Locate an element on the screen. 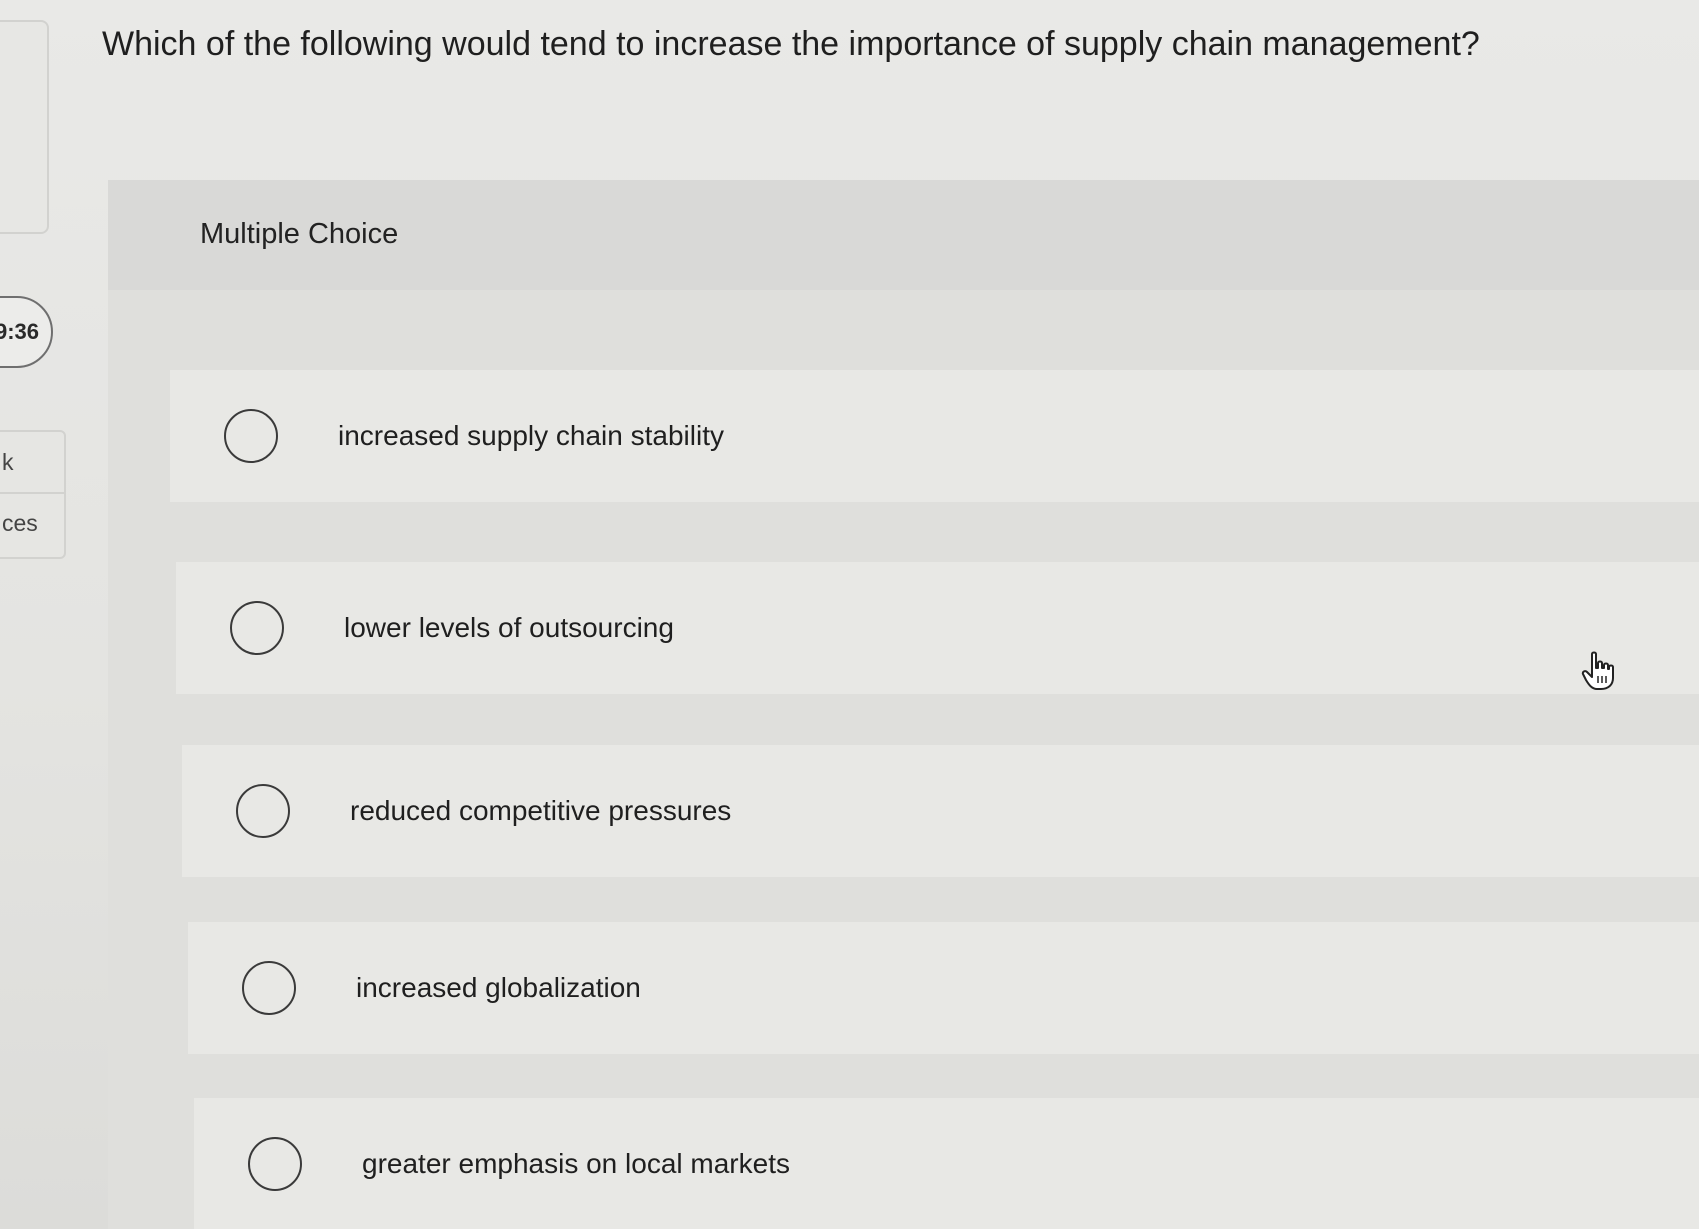  sidebar-tab-1: k is located at coordinates (32, 462).